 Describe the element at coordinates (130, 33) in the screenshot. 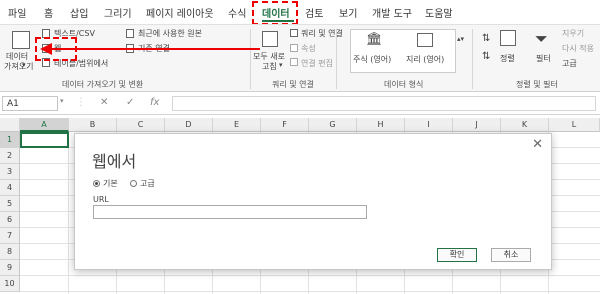

I see `recent-sources-icon` at that location.